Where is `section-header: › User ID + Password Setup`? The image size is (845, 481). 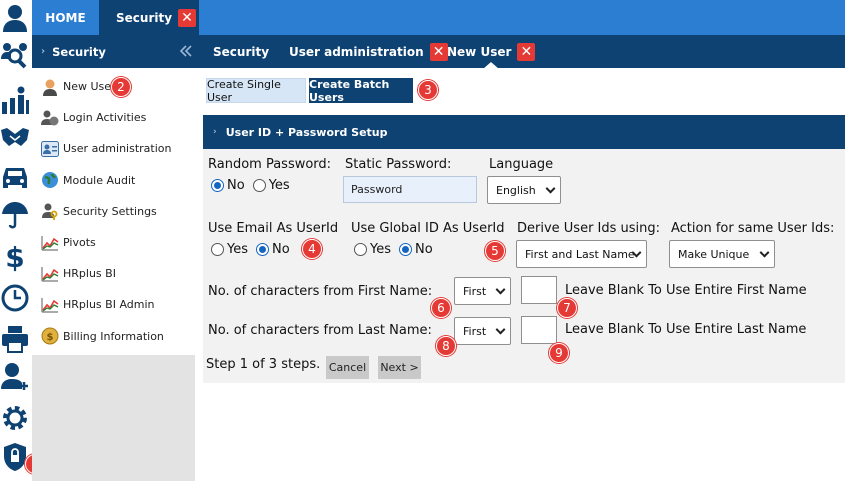 section-header: › User ID + Password Setup is located at coordinates (524, 132).